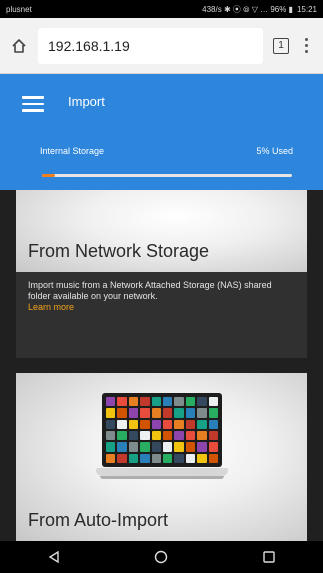  What do you see at coordinates (54, 557) in the screenshot?
I see `back-triangle-icon` at bounding box center [54, 557].